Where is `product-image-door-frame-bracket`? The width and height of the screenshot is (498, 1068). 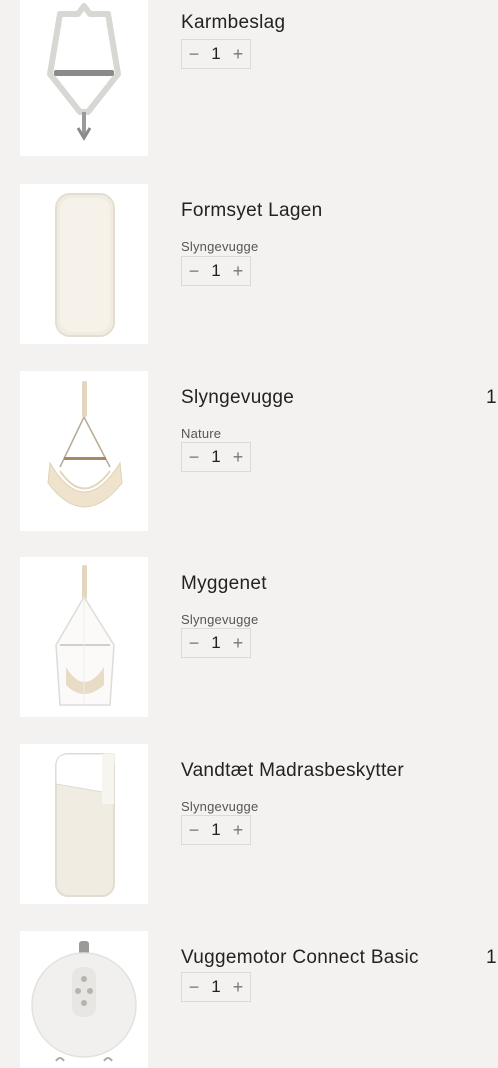
product-image-door-frame-bracket is located at coordinates (84, 78).